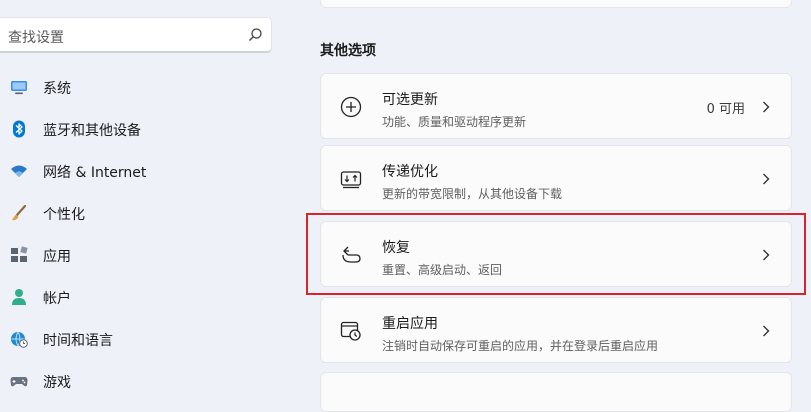  I want to click on bluetooth-icon, so click(19, 129).